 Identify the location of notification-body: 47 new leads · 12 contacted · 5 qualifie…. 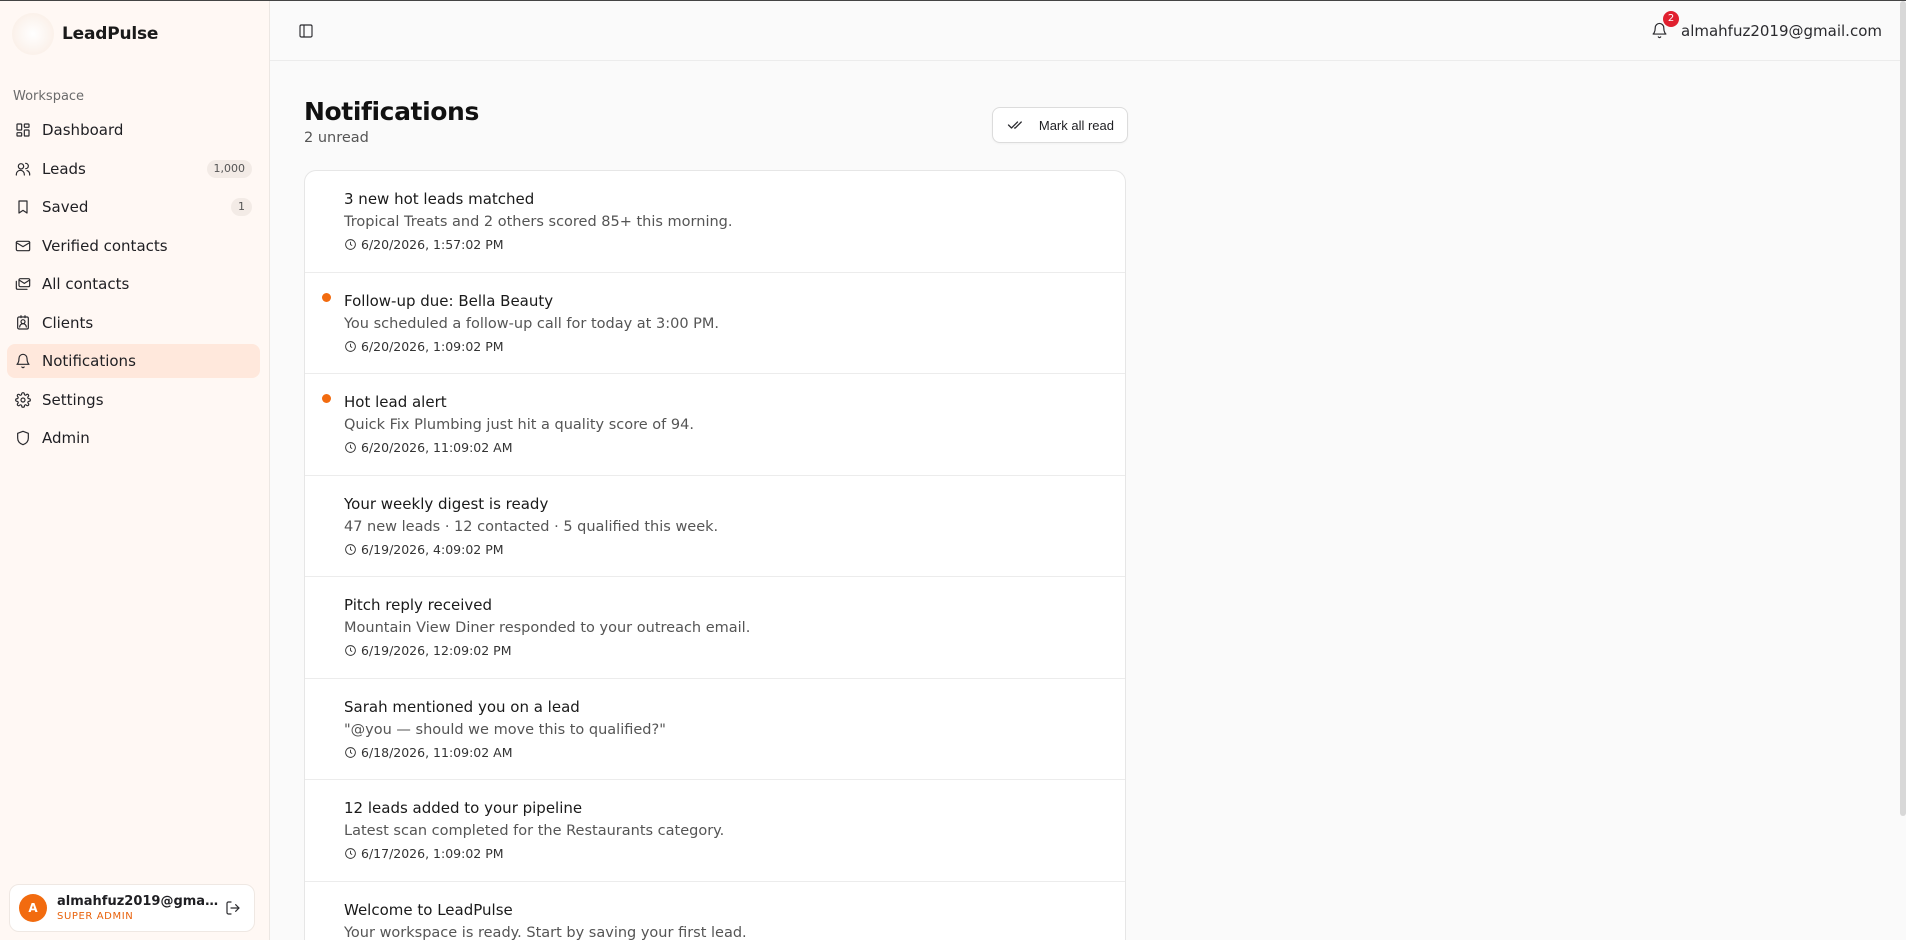
(531, 526).